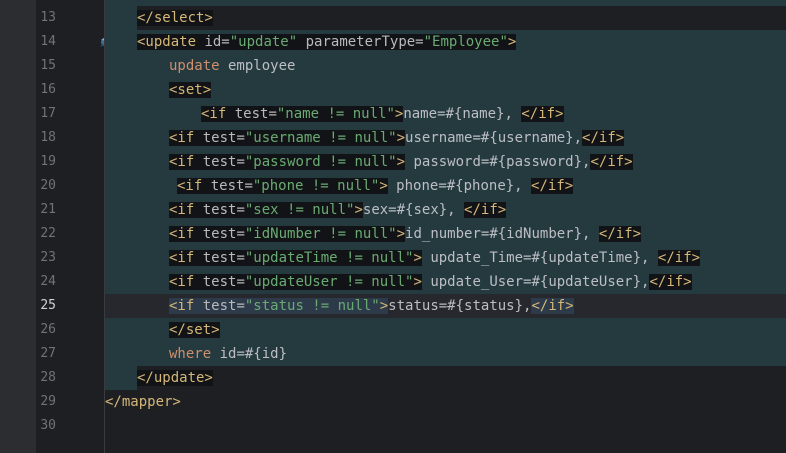 The height and width of the screenshot is (453, 786). I want to click on line-number: 27, so click(48, 353).